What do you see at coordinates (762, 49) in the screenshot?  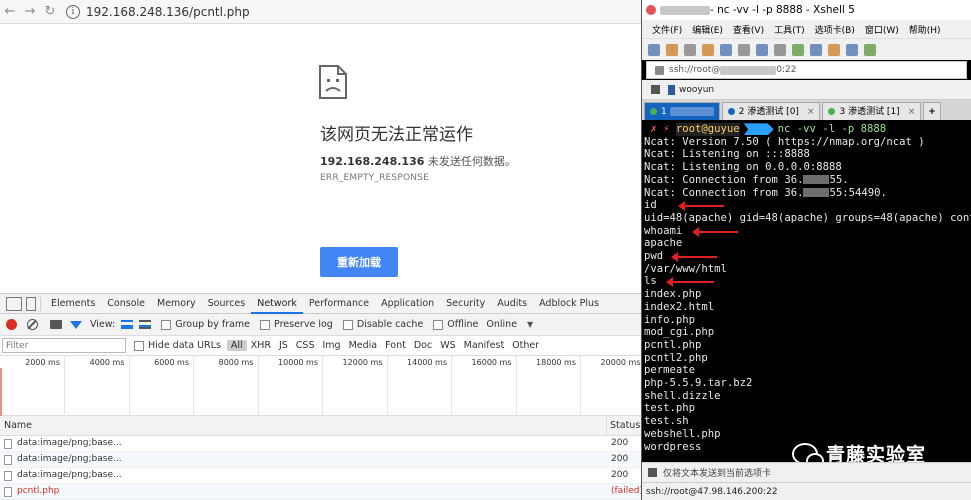 I see `find-icon` at bounding box center [762, 49].